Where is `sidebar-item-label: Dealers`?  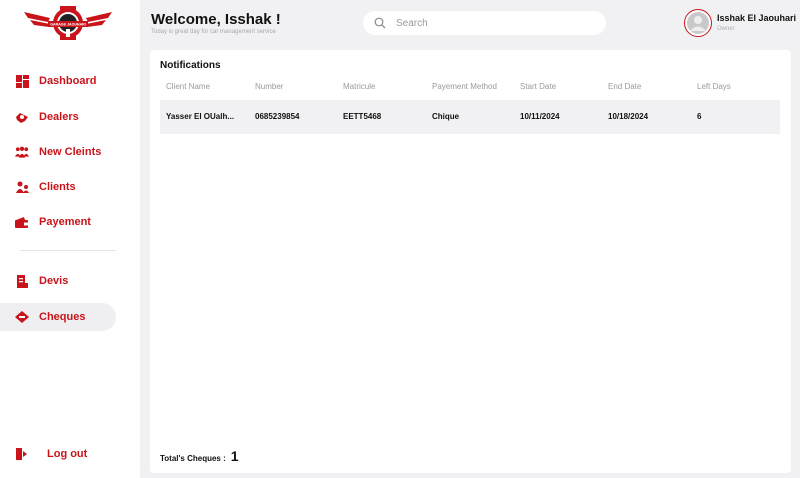
sidebar-item-label: Dealers is located at coordinates (59, 117).